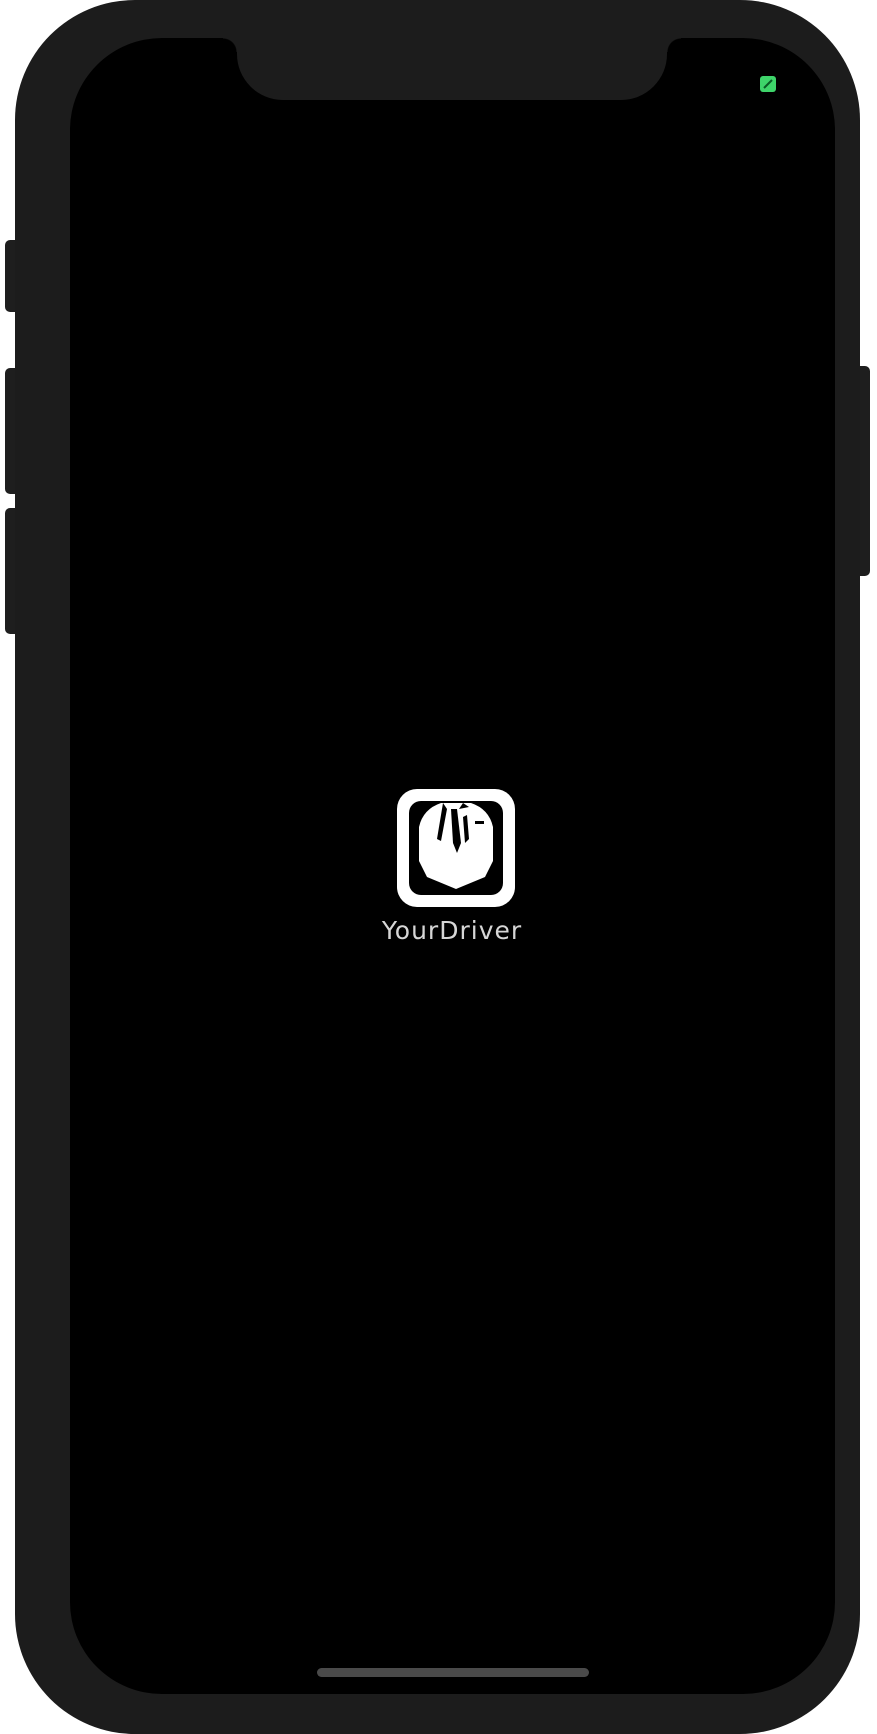  I want to click on yourdriver-logo-icon, so click(456, 848).